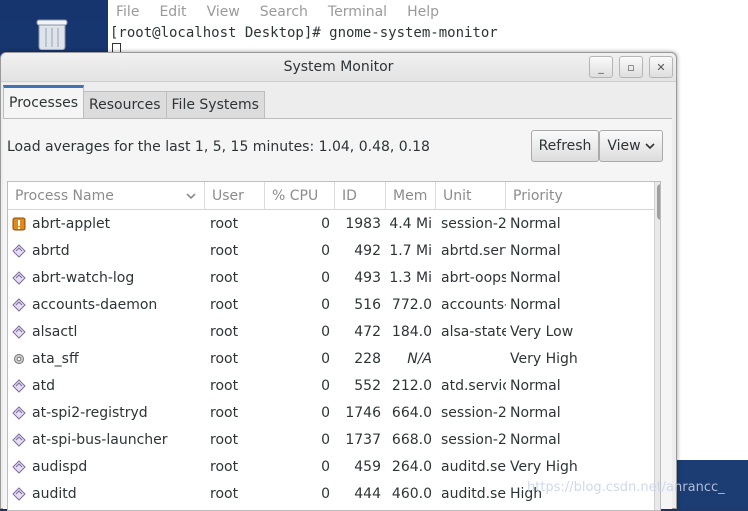  I want to click on table-row: audispd root 0 459 264.0 auditd.ser Very High, so click(334, 466).